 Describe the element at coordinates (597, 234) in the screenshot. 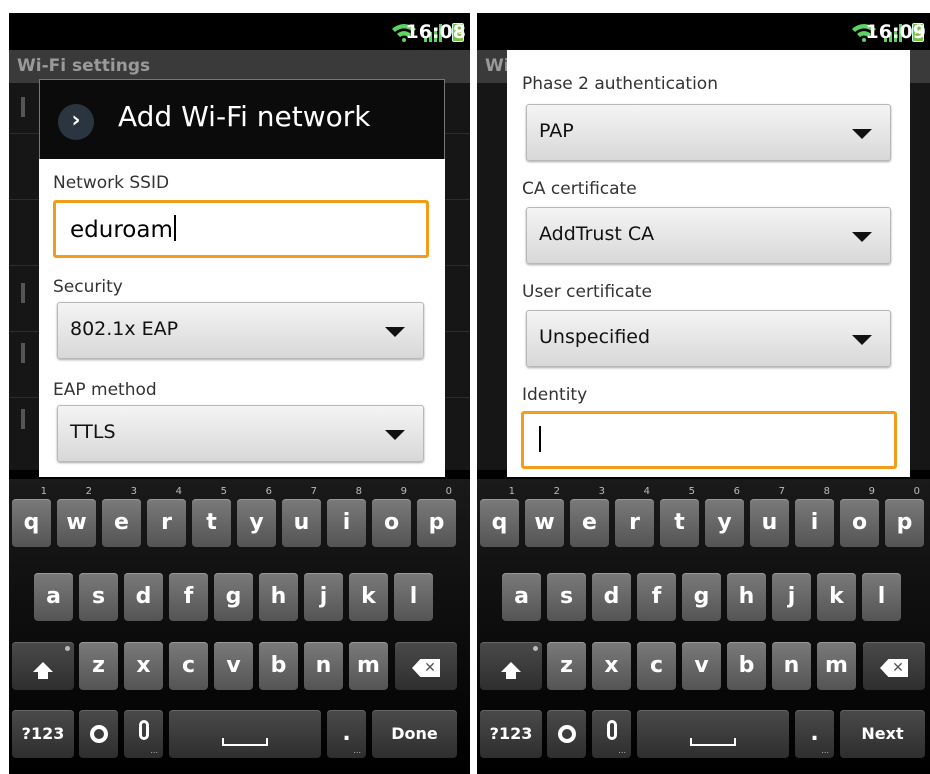

I see `ca-certificate-value: AddTrust CA` at that location.